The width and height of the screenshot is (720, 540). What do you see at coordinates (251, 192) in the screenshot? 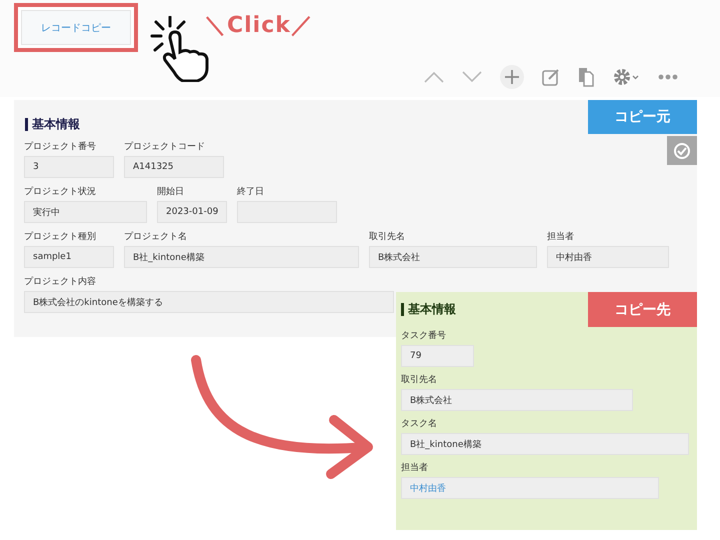
I see `field-label: 終了日` at bounding box center [251, 192].